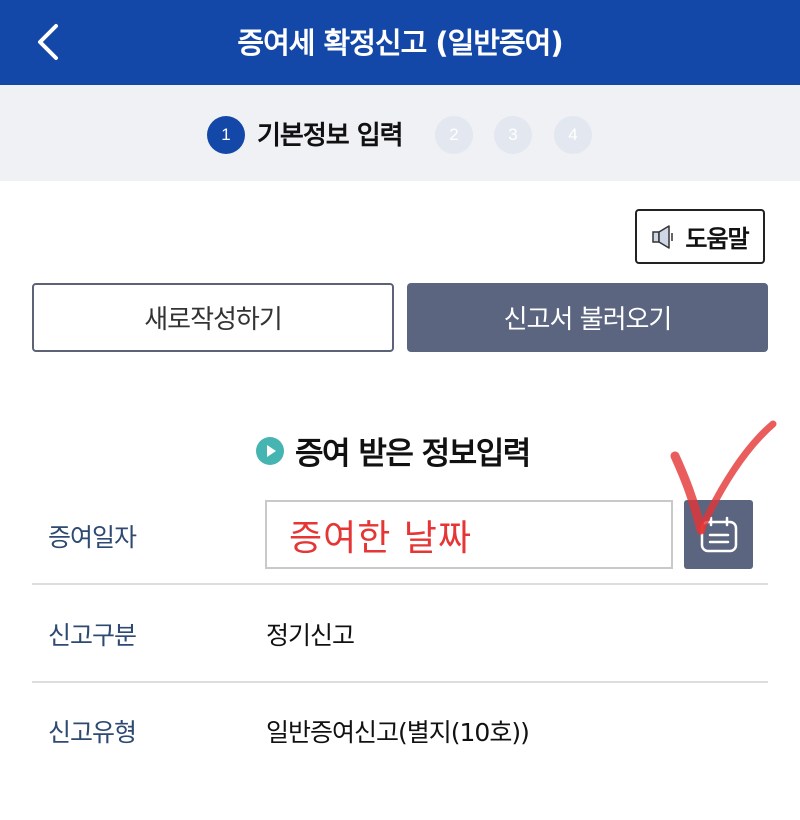  What do you see at coordinates (513, 135) in the screenshot?
I see `step-3-indicator: 3` at bounding box center [513, 135].